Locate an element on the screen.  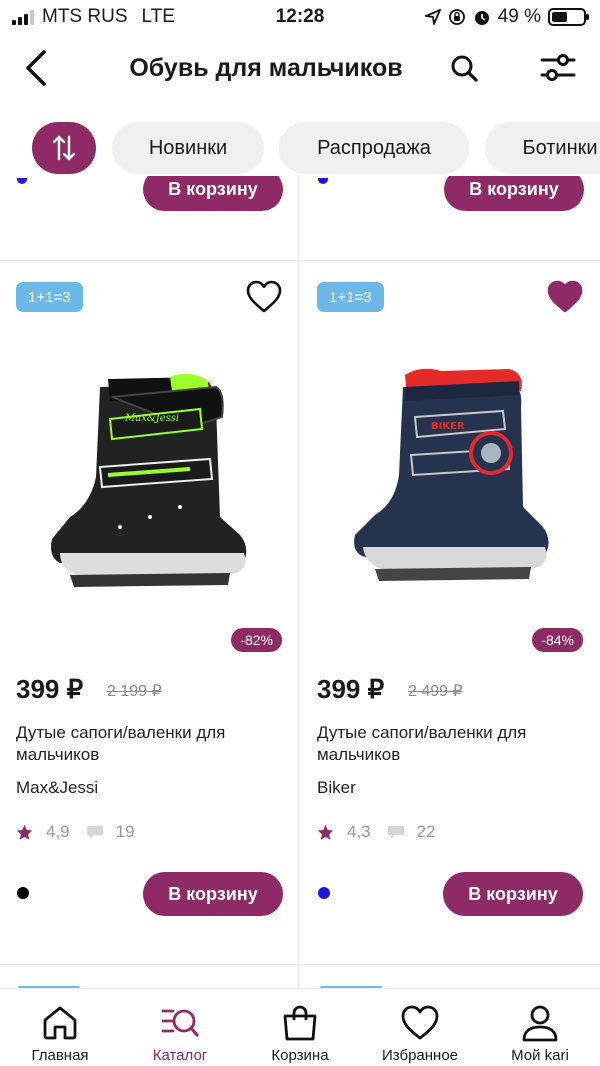
old-price: 2 199 ₽ is located at coordinates (134, 691).